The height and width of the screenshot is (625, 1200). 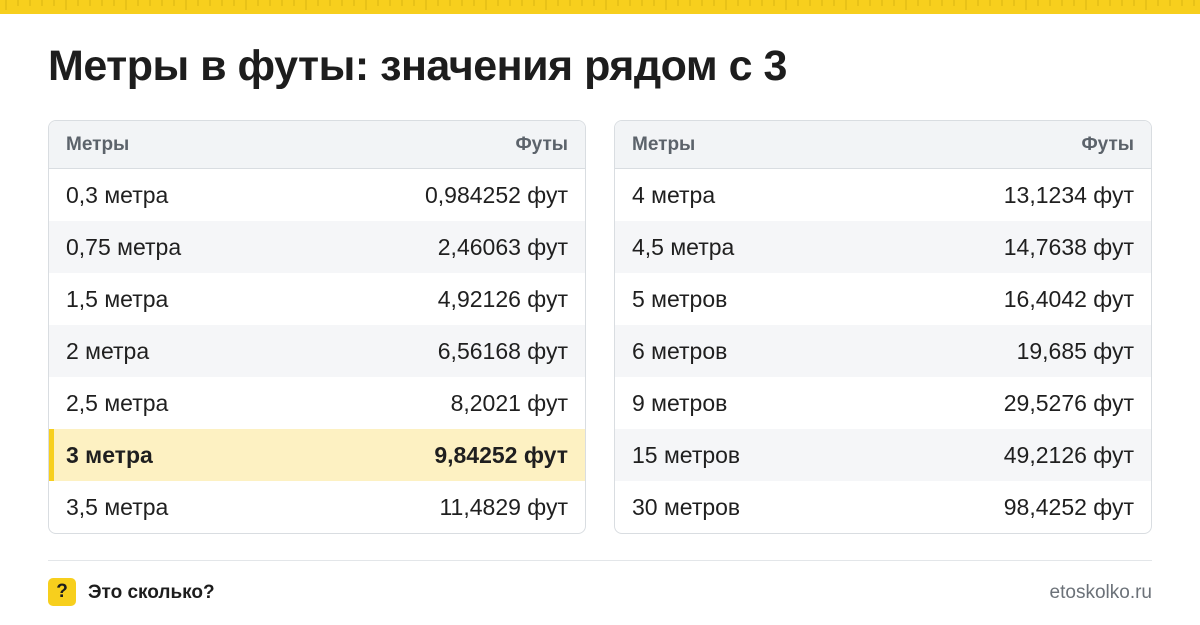 What do you see at coordinates (883, 351) in the screenshot?
I see `table-row: 6 метров 19,685 фут` at bounding box center [883, 351].